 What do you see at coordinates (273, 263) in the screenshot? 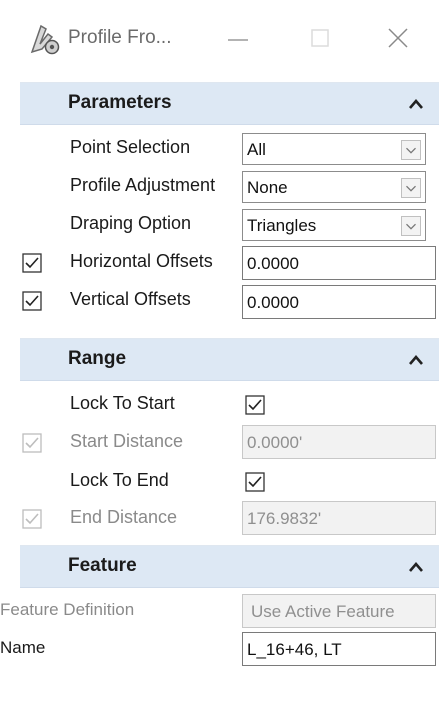
I see `horizontal-offsets-value: 0.0000` at bounding box center [273, 263].